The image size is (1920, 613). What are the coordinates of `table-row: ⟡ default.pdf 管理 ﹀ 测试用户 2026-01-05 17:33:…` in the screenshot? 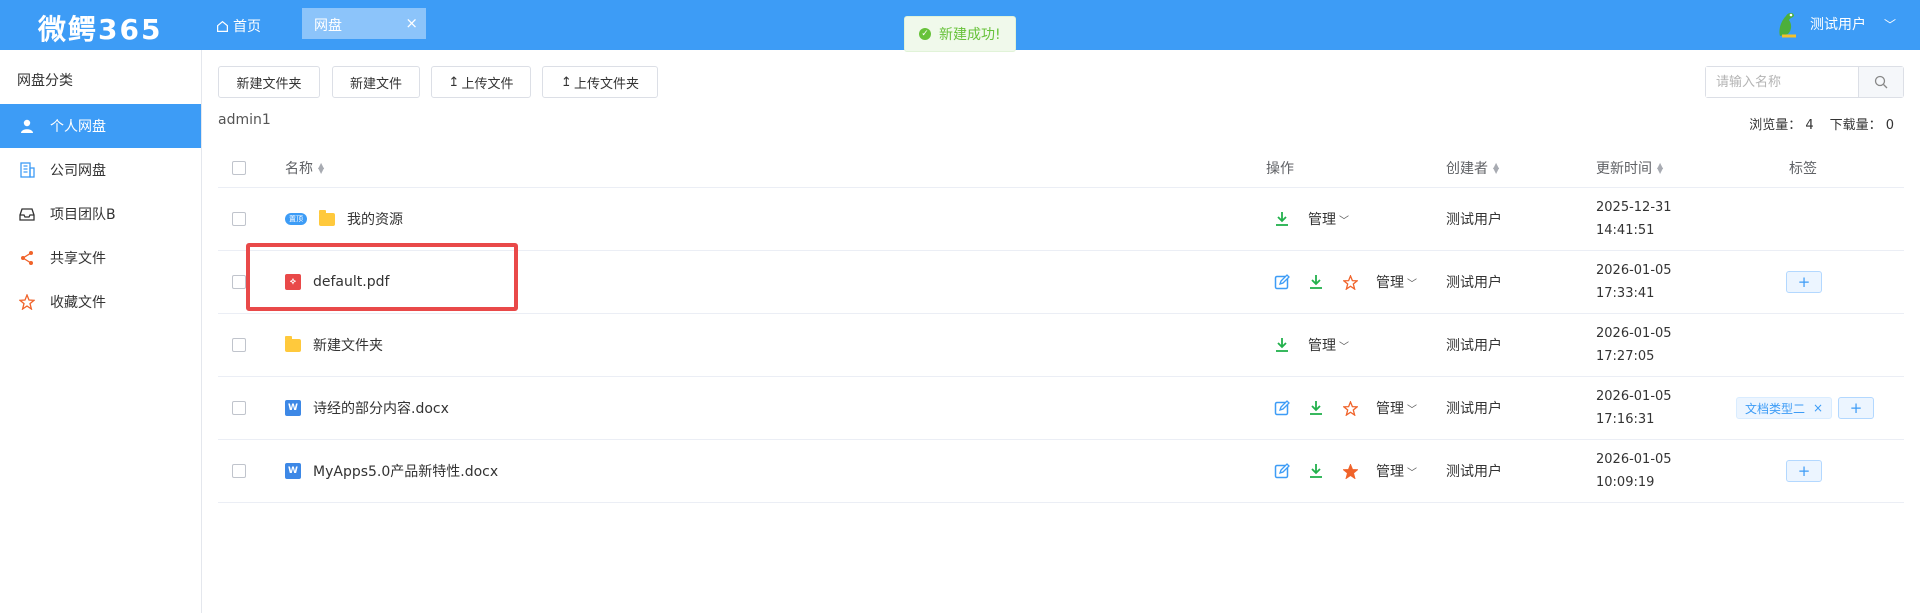 It's located at (1061, 282).